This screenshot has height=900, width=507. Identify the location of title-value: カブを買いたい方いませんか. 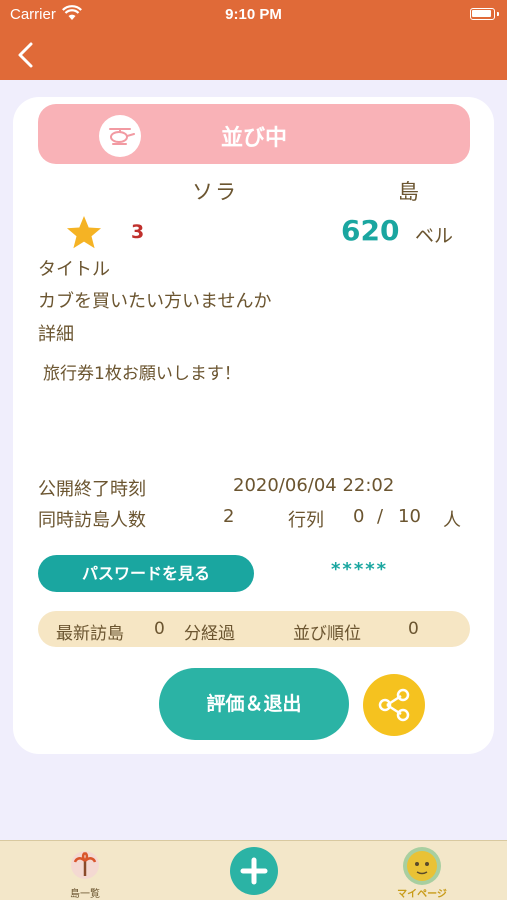
(155, 301).